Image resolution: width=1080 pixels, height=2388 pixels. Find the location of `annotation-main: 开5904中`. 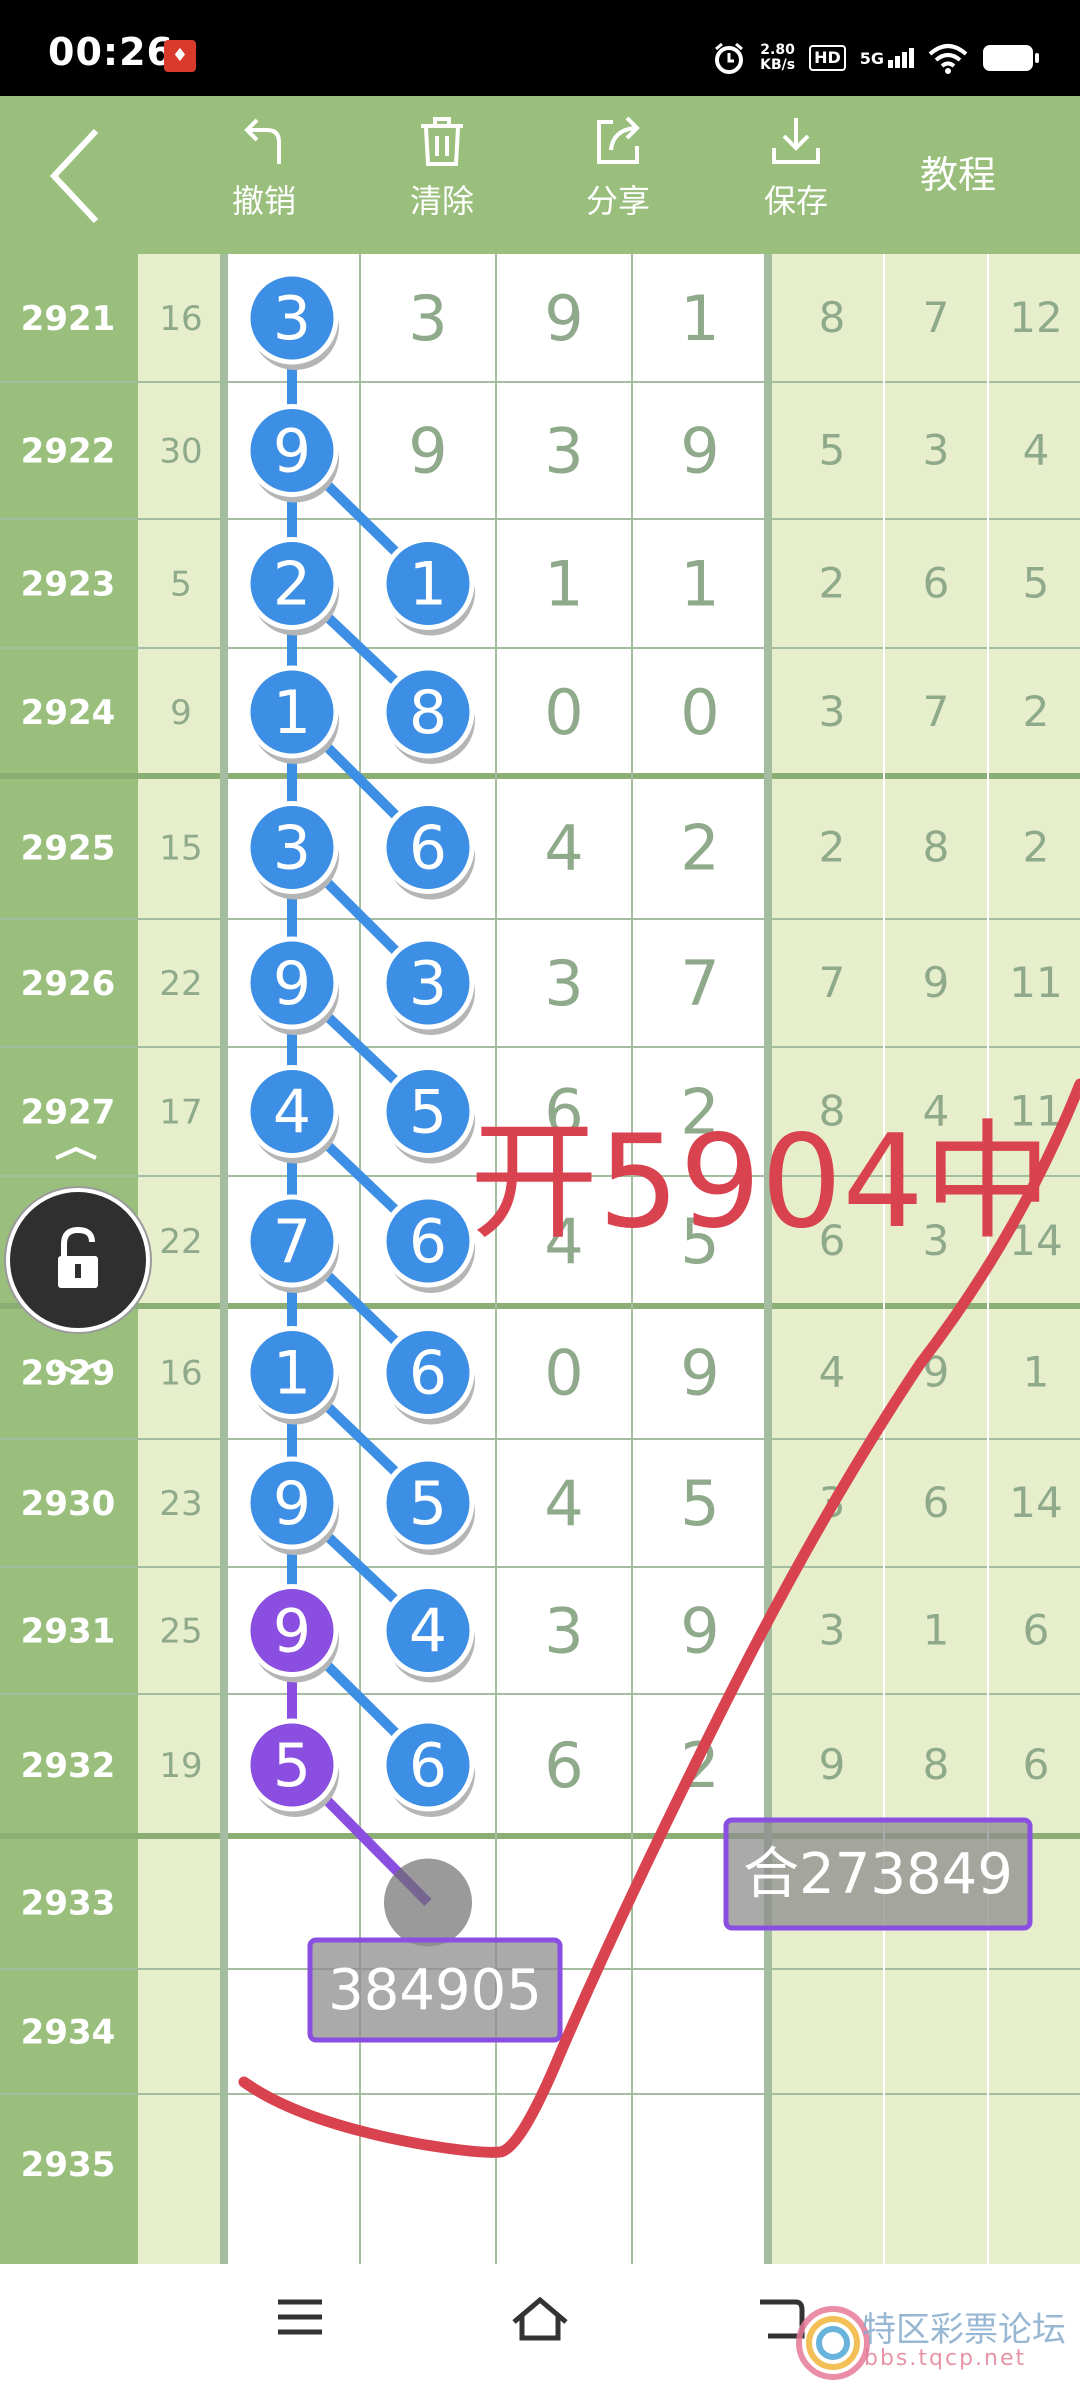

annotation-main: 开5904中 is located at coordinates (761, 1182).